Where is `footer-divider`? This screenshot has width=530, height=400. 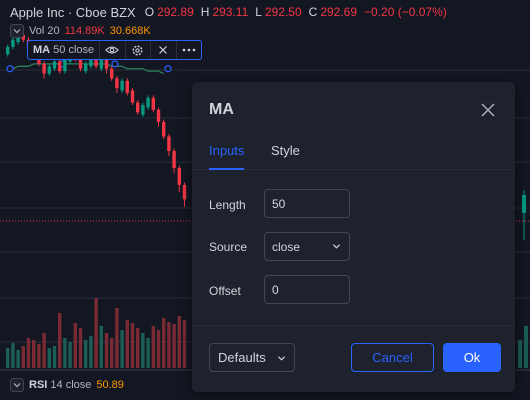 footer-divider is located at coordinates (353, 325).